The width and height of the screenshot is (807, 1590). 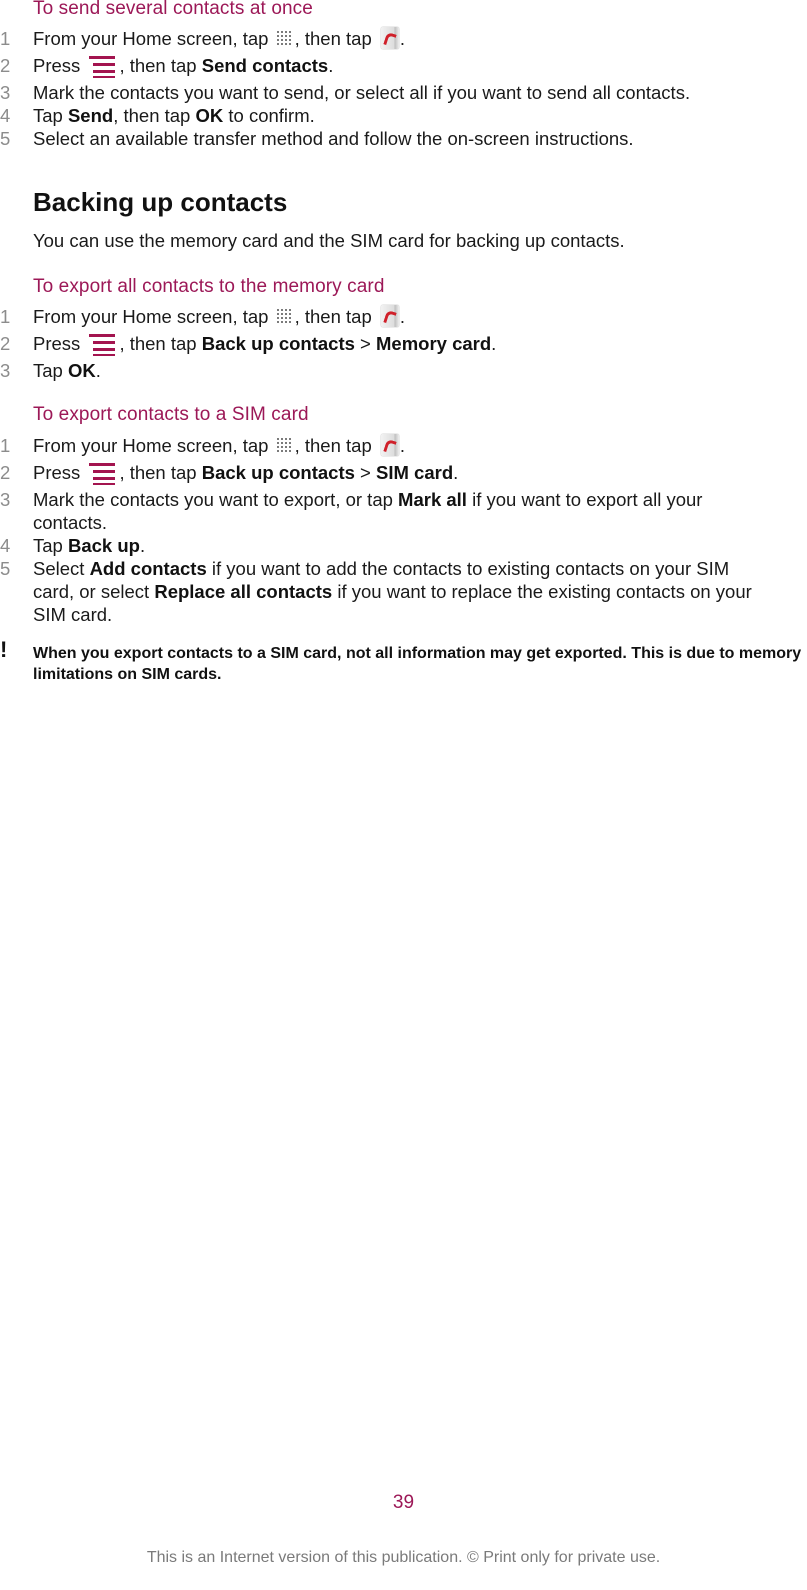 I want to click on exclamation-icon: !, so click(x=4, y=649).